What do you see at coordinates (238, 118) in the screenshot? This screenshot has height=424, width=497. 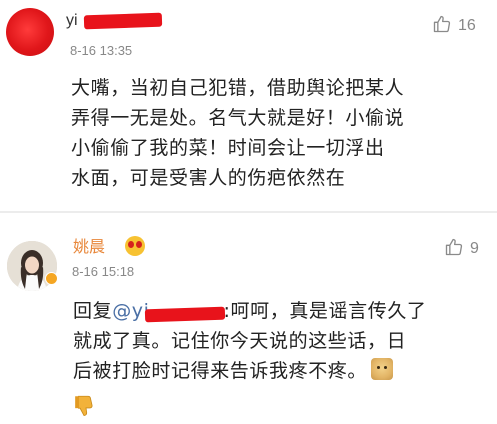 I see `comment-line: 弄得一无是处。名气大就是好！小偷说` at bounding box center [238, 118].